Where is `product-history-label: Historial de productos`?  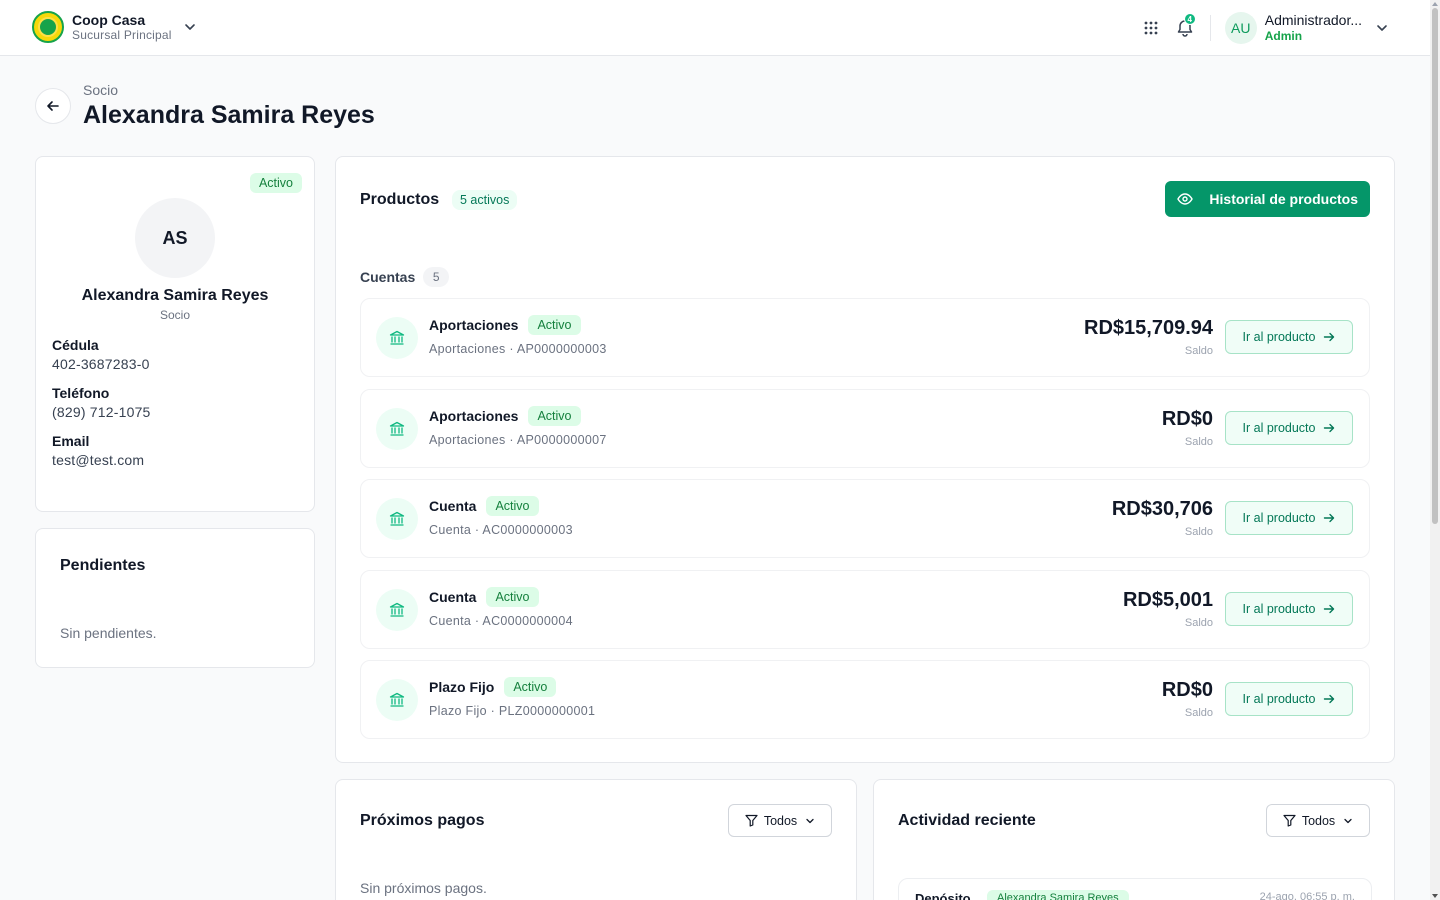
product-history-label: Historial de productos is located at coordinates (1283, 199).